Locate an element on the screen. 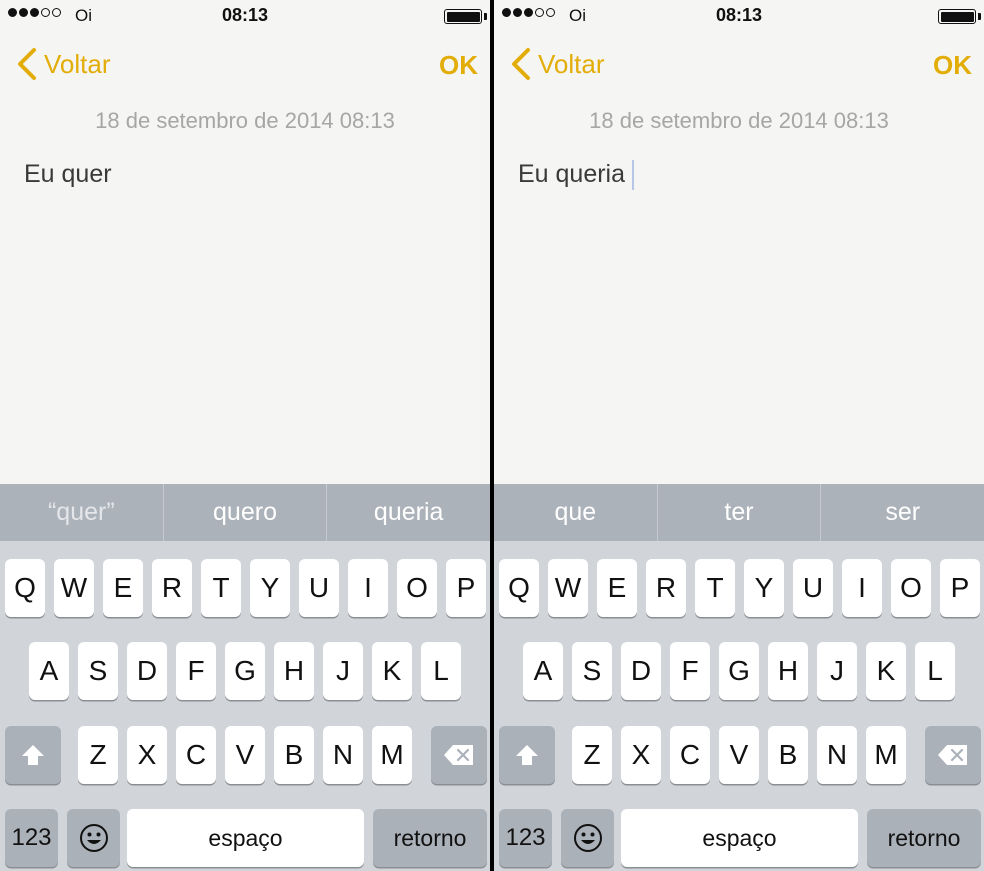 The image size is (984, 871). predictive-suggestion-bar: “quer” quero queria is located at coordinates (245, 512).